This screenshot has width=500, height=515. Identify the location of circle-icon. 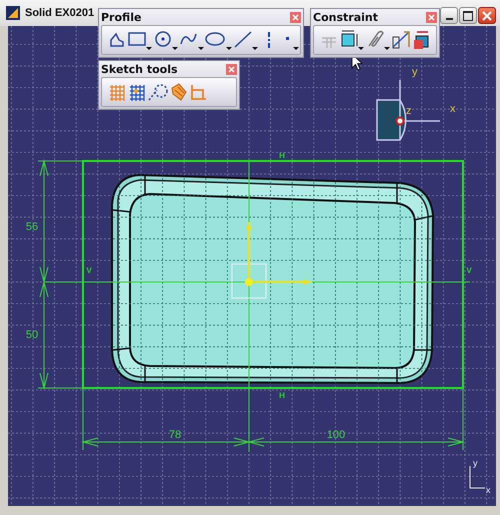
(166, 40).